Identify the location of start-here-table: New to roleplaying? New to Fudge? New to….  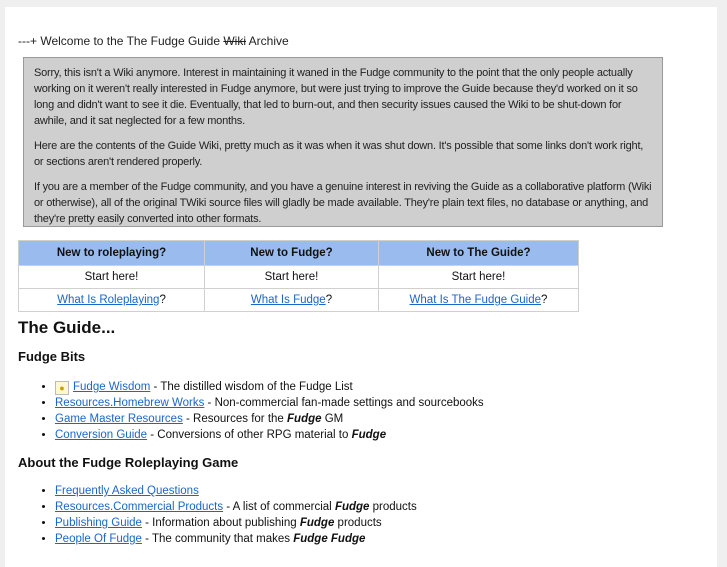
(298, 276).